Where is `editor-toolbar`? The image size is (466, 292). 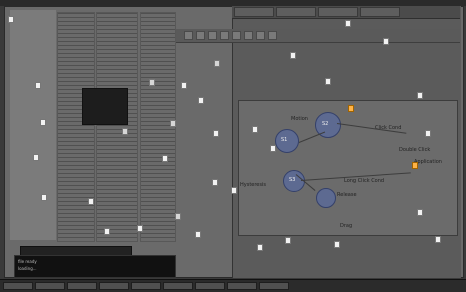
editor-toolbar is located at coordinates (318, 36).